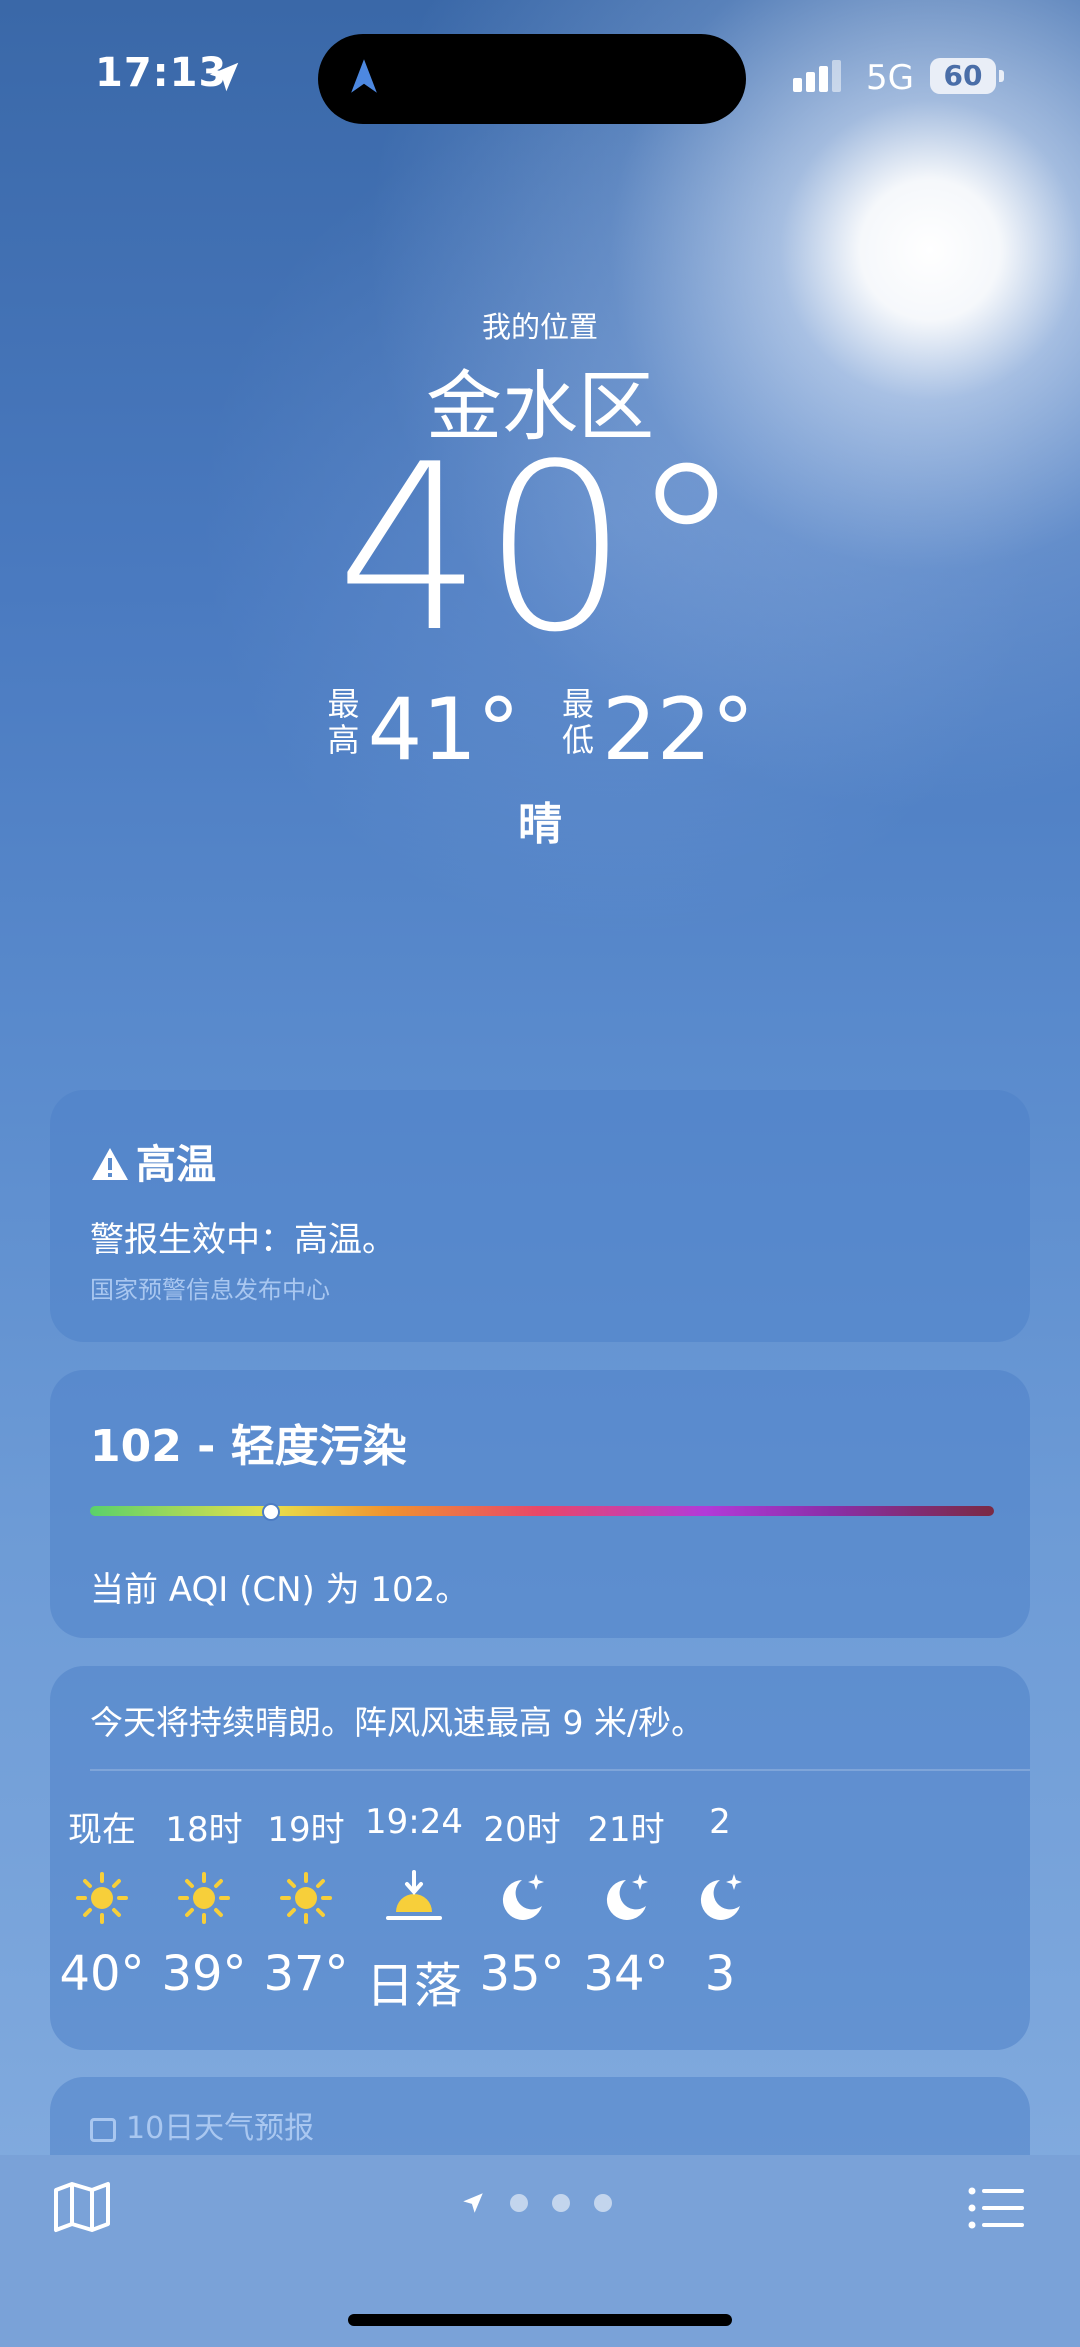 The image size is (1080, 2347). What do you see at coordinates (103, 2130) in the screenshot?
I see `calendar-icon` at bounding box center [103, 2130].